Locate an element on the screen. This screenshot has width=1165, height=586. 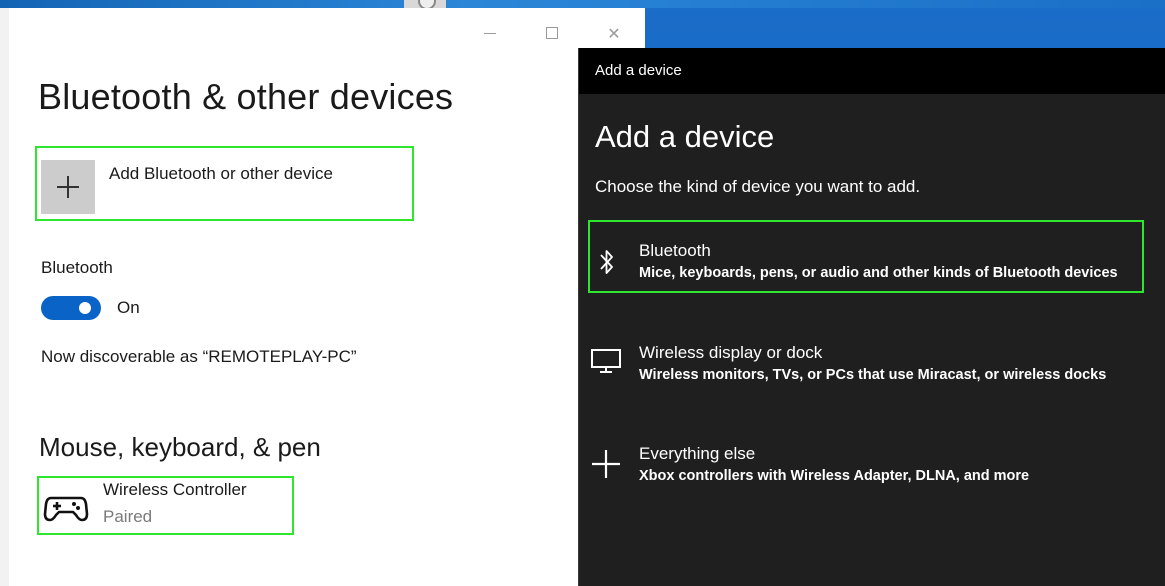
close-icon: ✕ is located at coordinates (614, 33).